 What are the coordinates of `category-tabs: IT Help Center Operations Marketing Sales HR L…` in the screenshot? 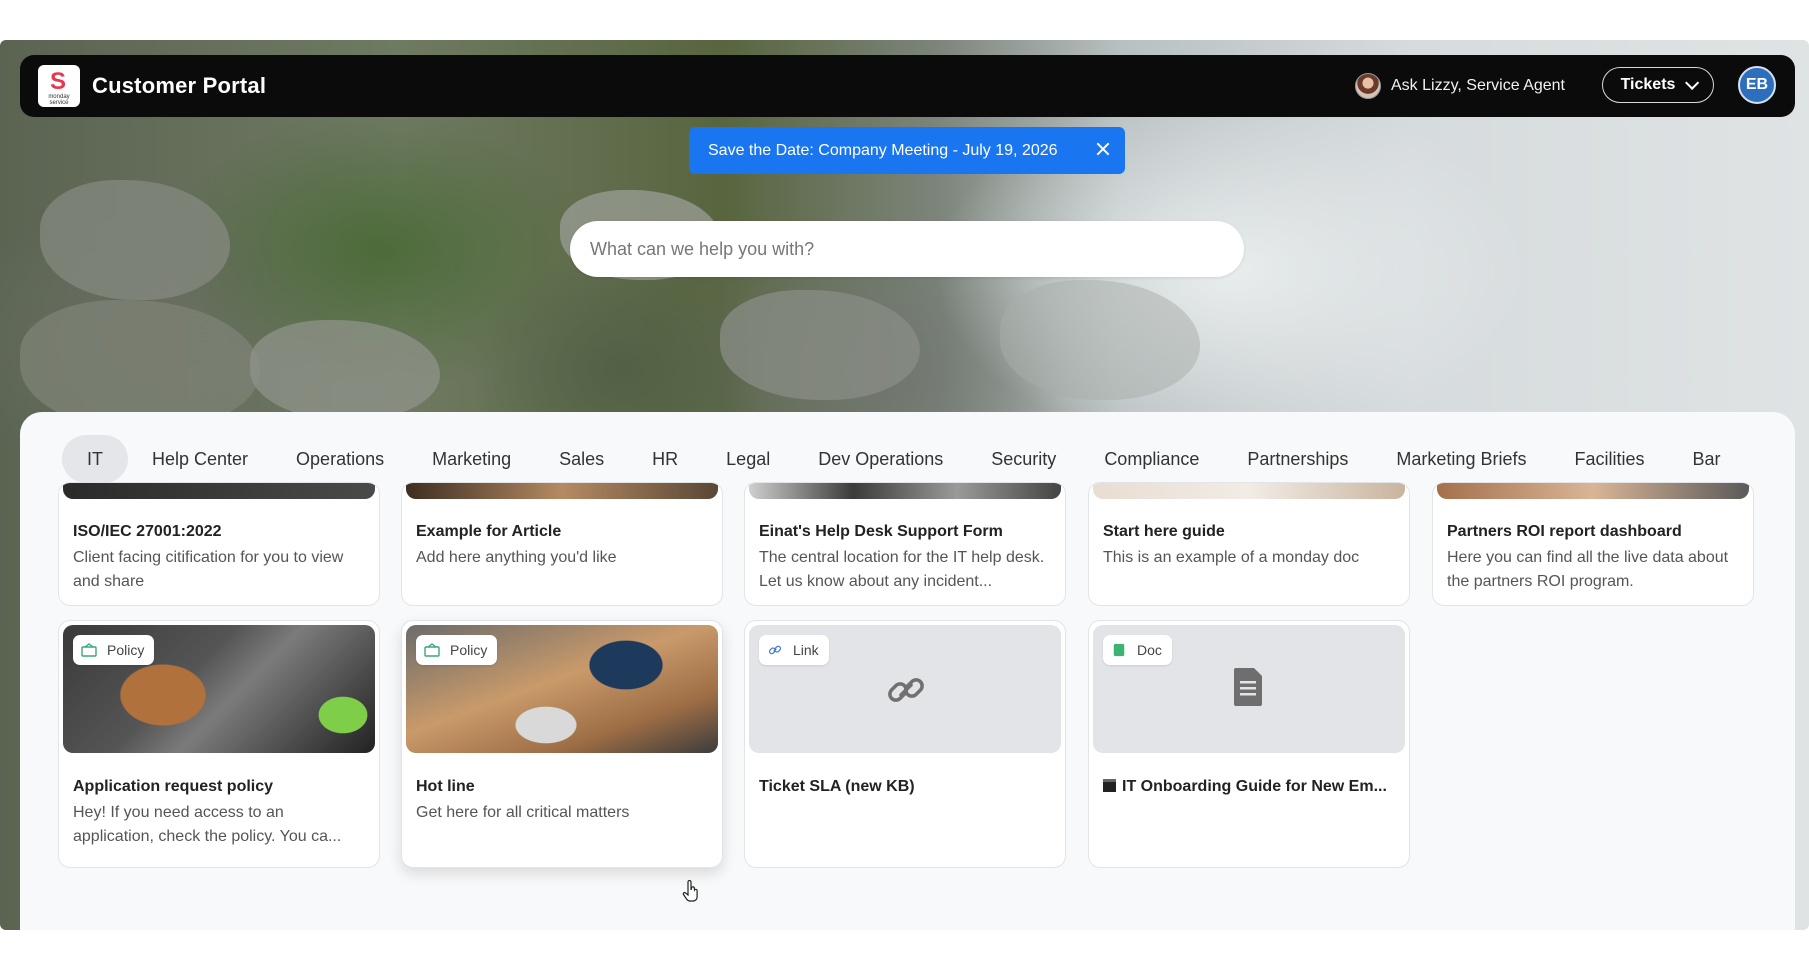 It's located at (928, 459).